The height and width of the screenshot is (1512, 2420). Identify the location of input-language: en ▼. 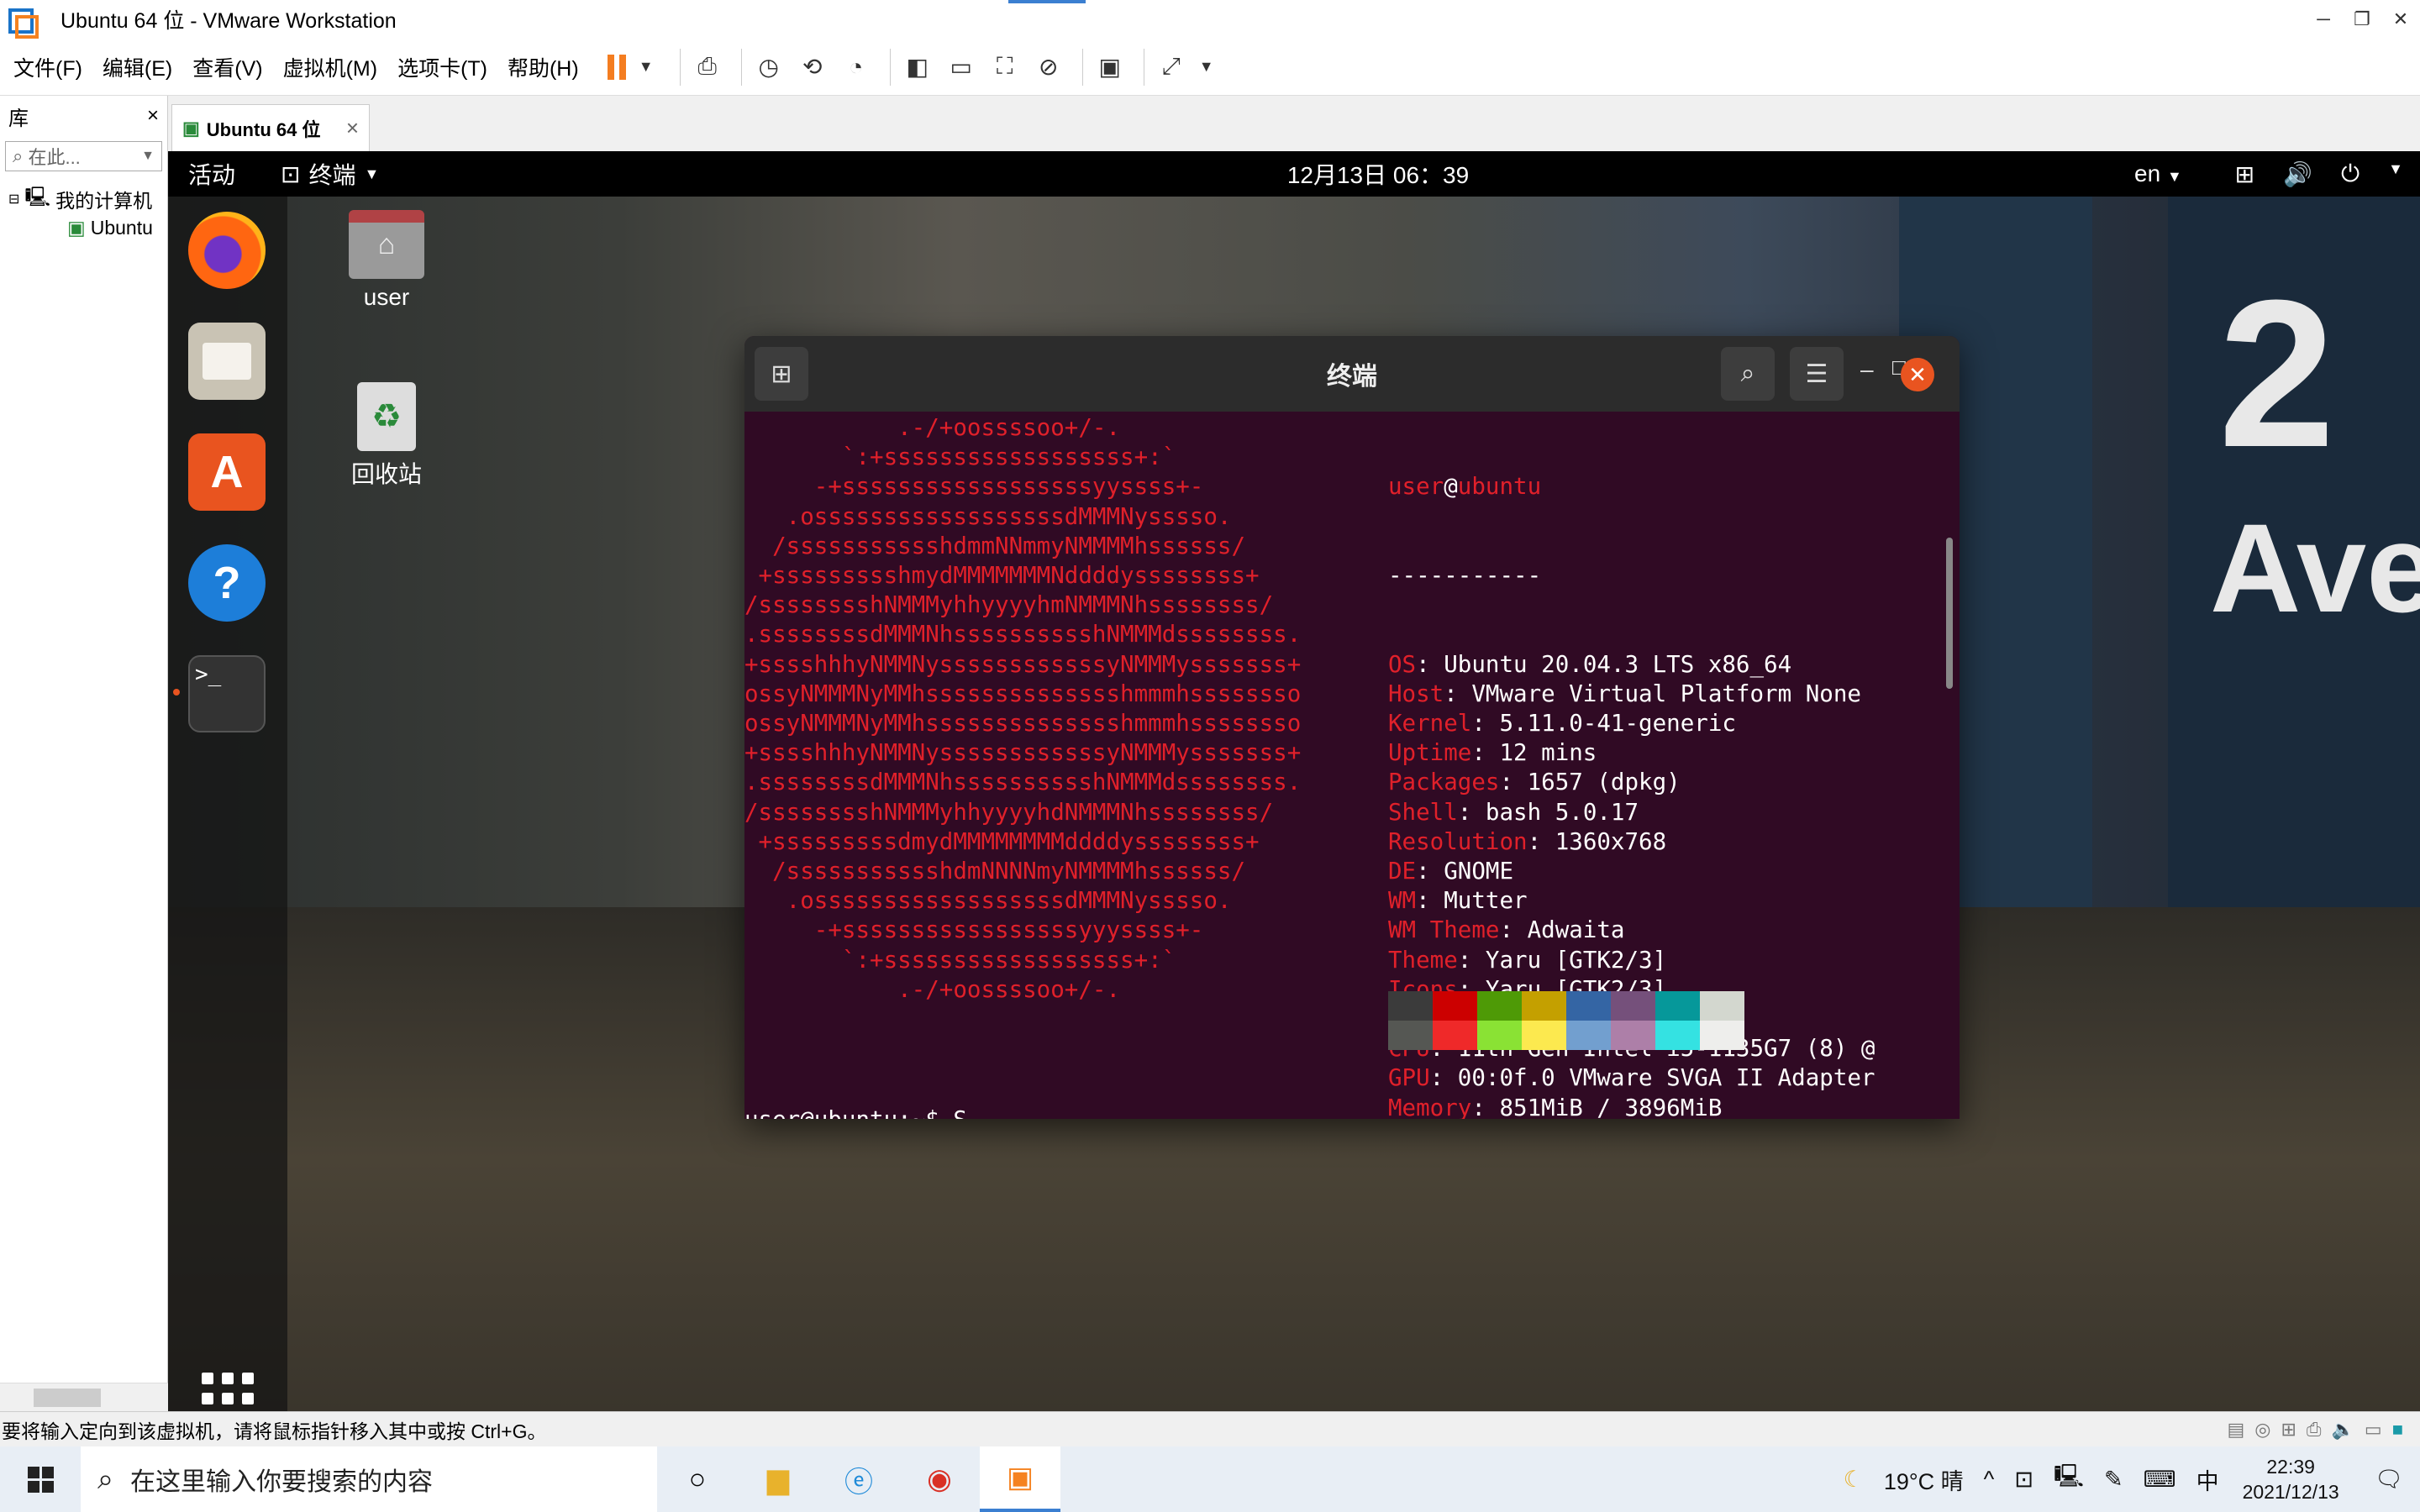
(2158, 173).